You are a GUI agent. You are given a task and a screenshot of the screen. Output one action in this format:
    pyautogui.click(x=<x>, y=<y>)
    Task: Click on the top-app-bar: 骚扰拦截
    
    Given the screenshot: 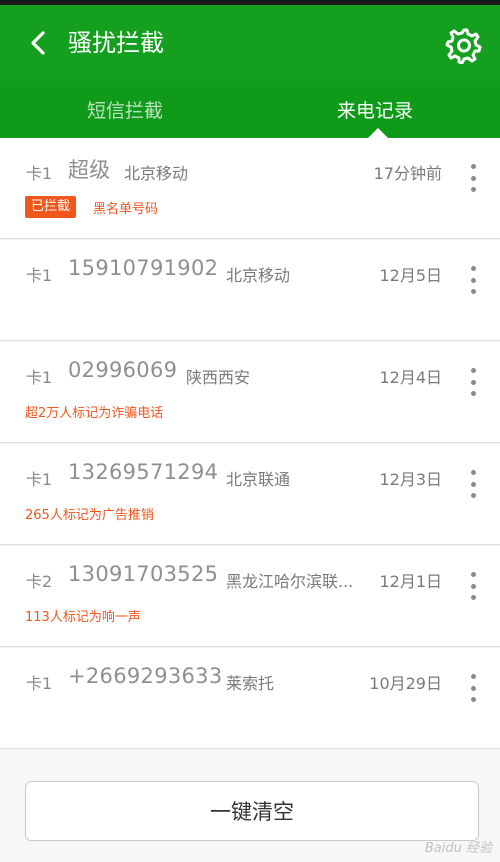 What is the action you would take?
    pyautogui.click(x=250, y=43)
    